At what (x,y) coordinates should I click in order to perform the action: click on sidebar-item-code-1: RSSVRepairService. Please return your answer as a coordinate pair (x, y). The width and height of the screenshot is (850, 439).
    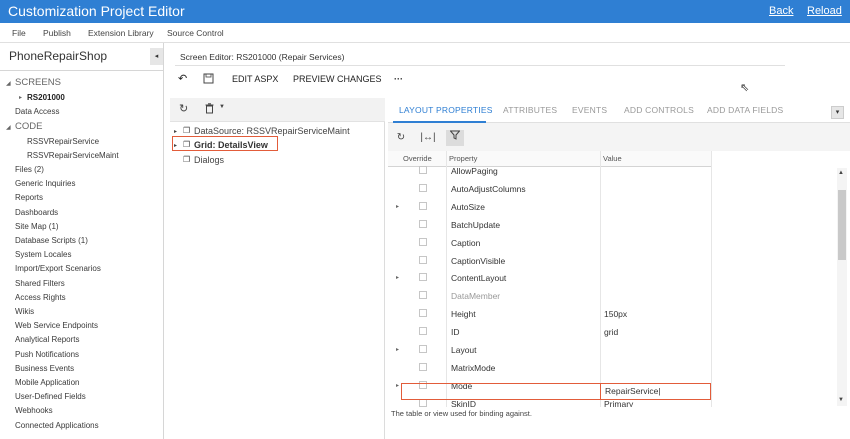
    Looking at the image, I should click on (63, 141).